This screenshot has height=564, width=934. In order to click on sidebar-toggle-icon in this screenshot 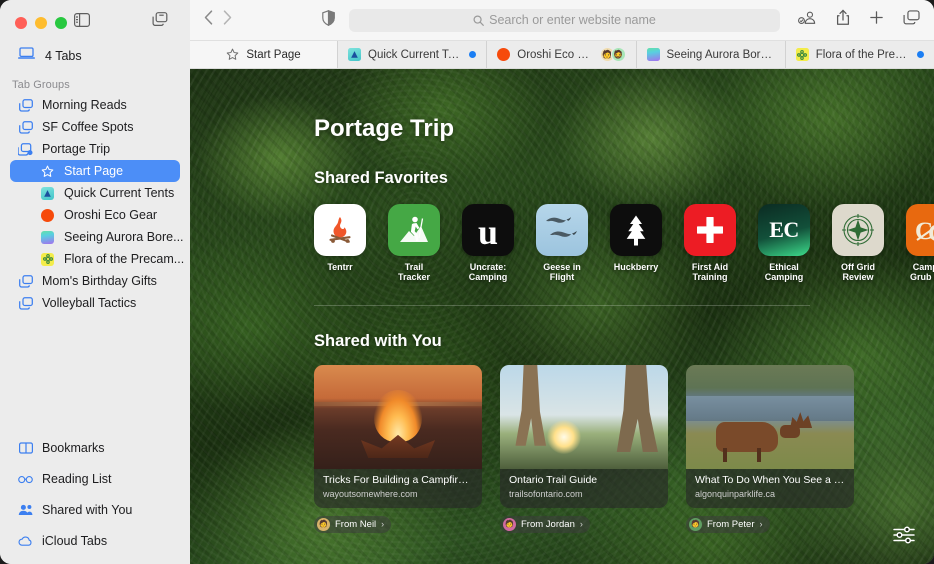, I will do `click(82, 19)`.